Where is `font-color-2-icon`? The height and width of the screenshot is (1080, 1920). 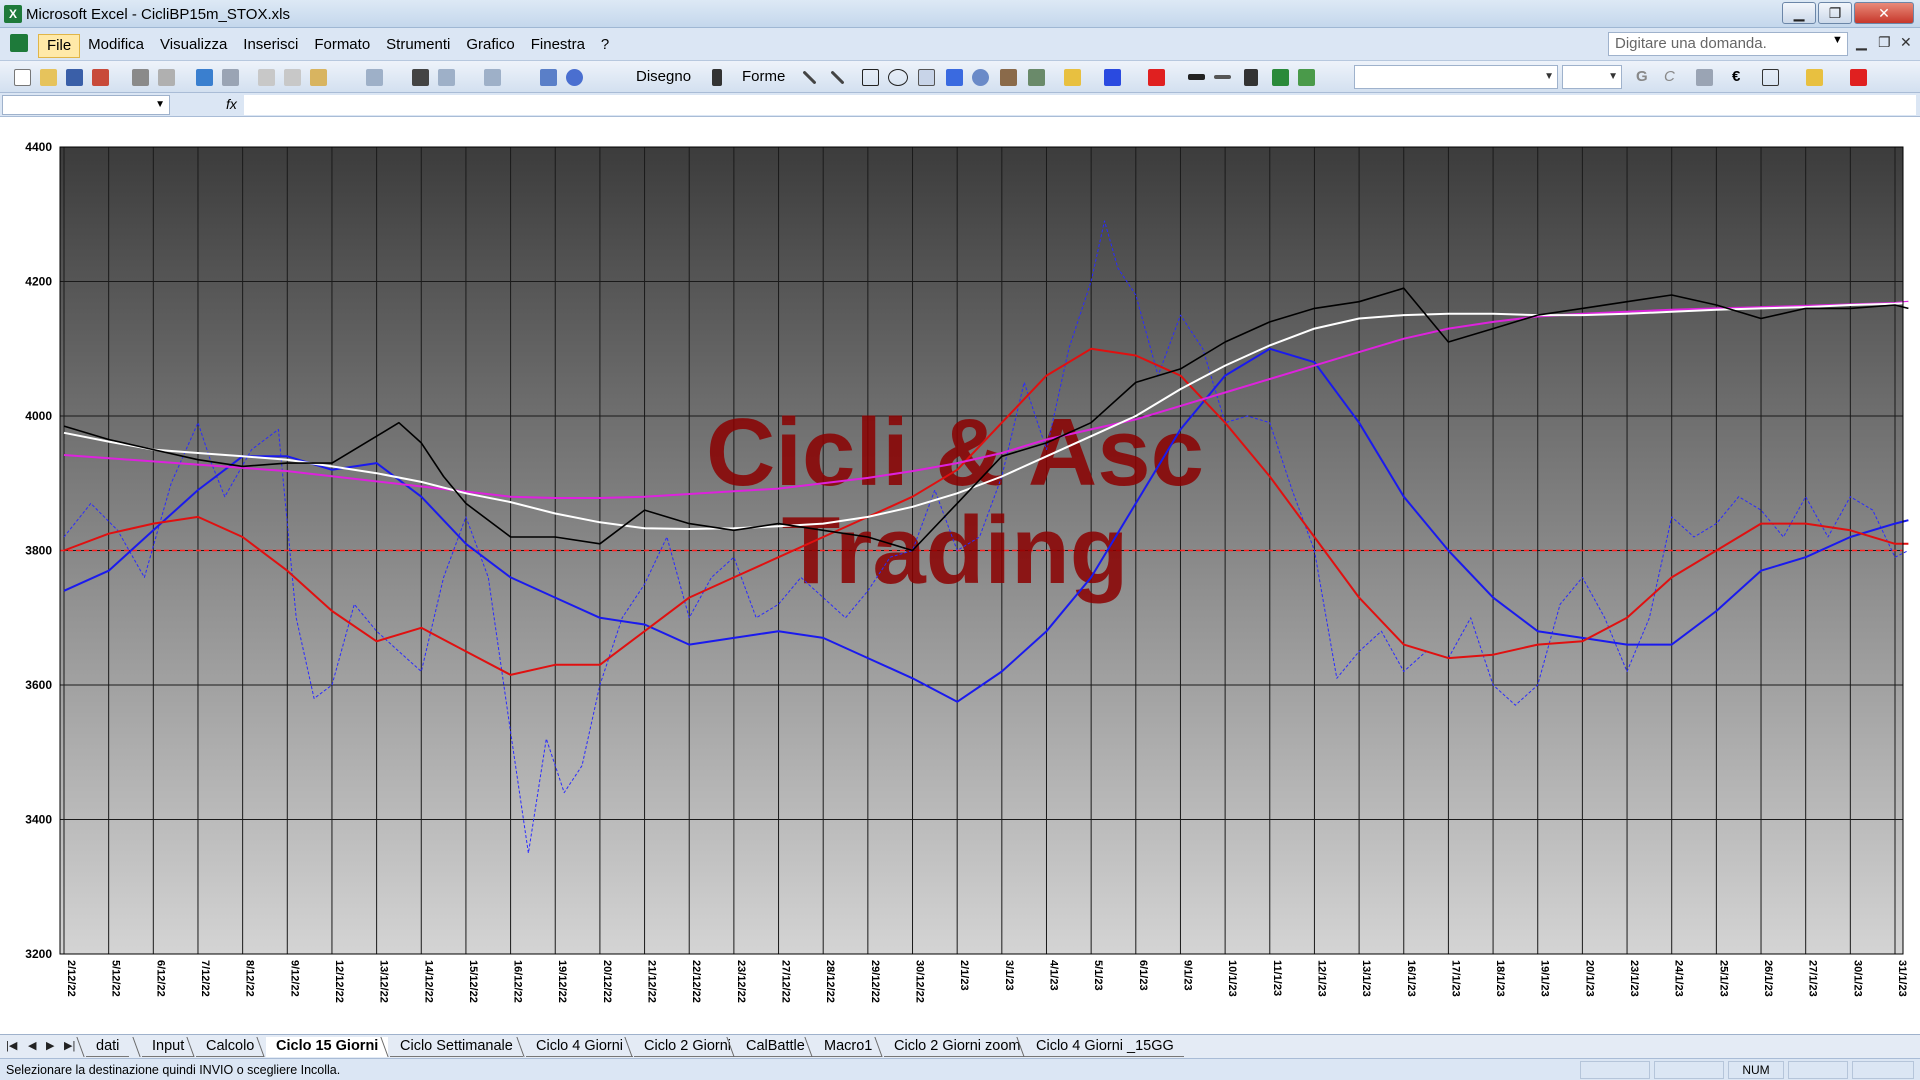
font-color-2-icon is located at coordinates (1858, 77).